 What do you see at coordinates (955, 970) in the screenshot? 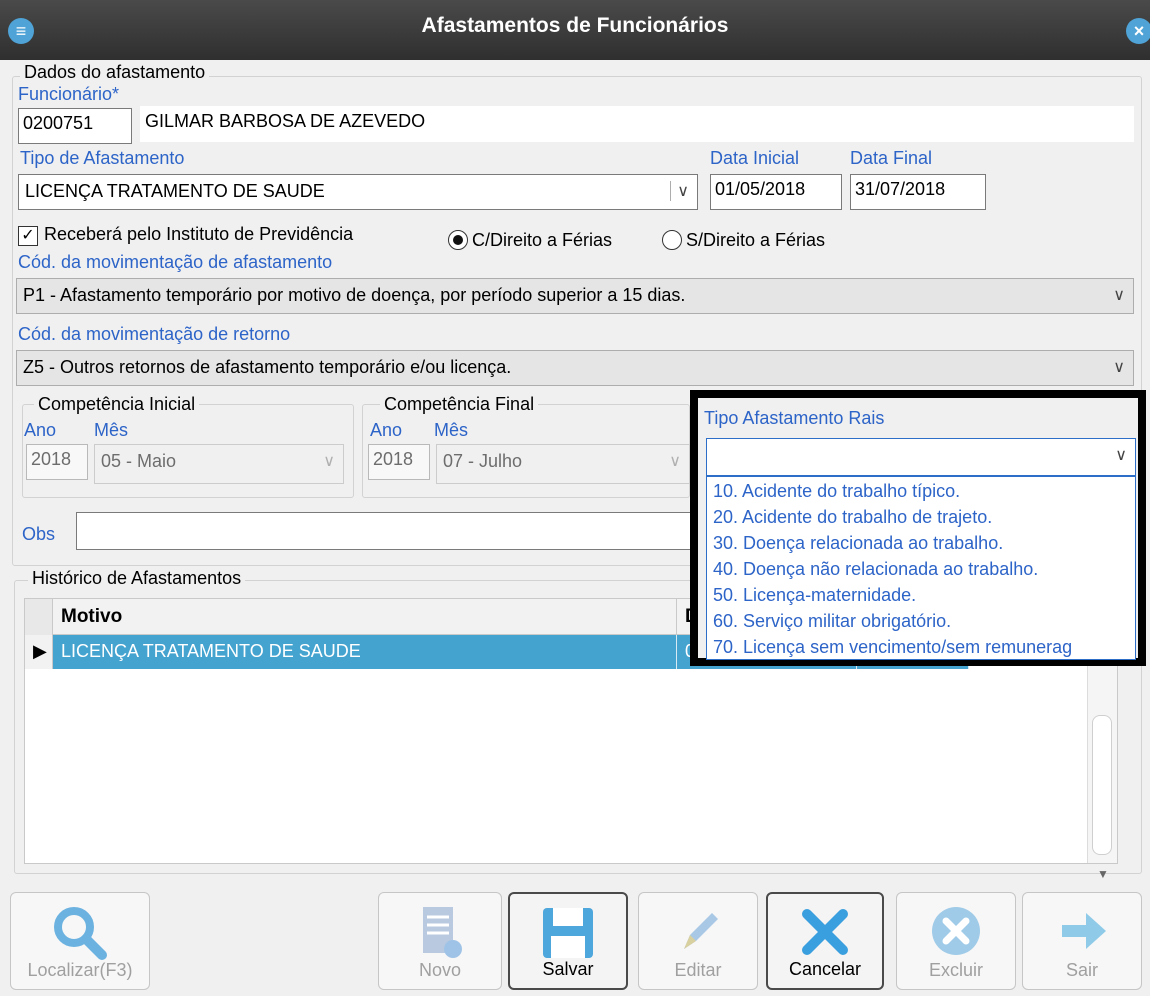
I see `excluir-label: Excluir` at bounding box center [955, 970].